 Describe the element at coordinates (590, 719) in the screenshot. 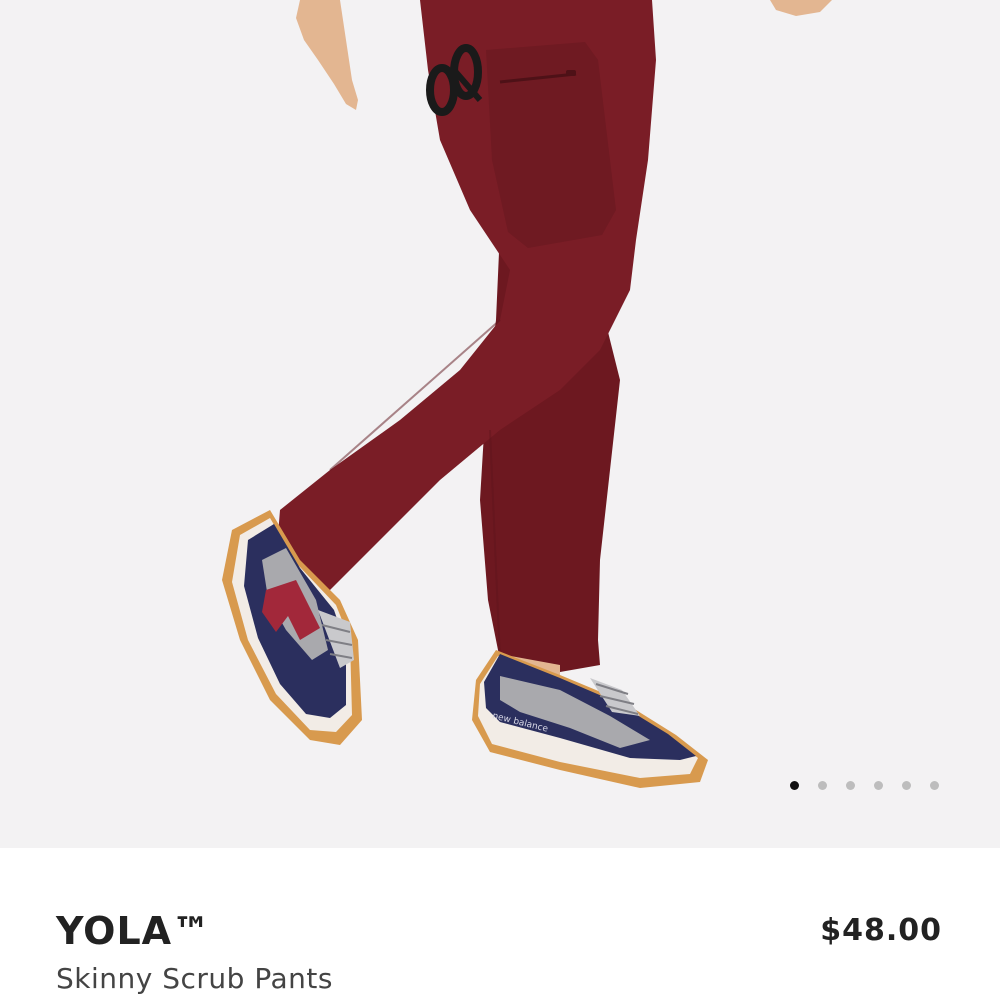

I see `back-sneaker: new balance` at that location.